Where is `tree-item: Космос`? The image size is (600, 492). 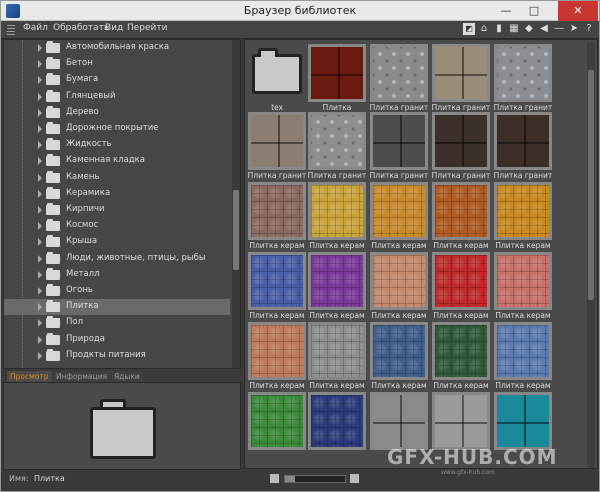
tree-item: Космос is located at coordinates (117, 226).